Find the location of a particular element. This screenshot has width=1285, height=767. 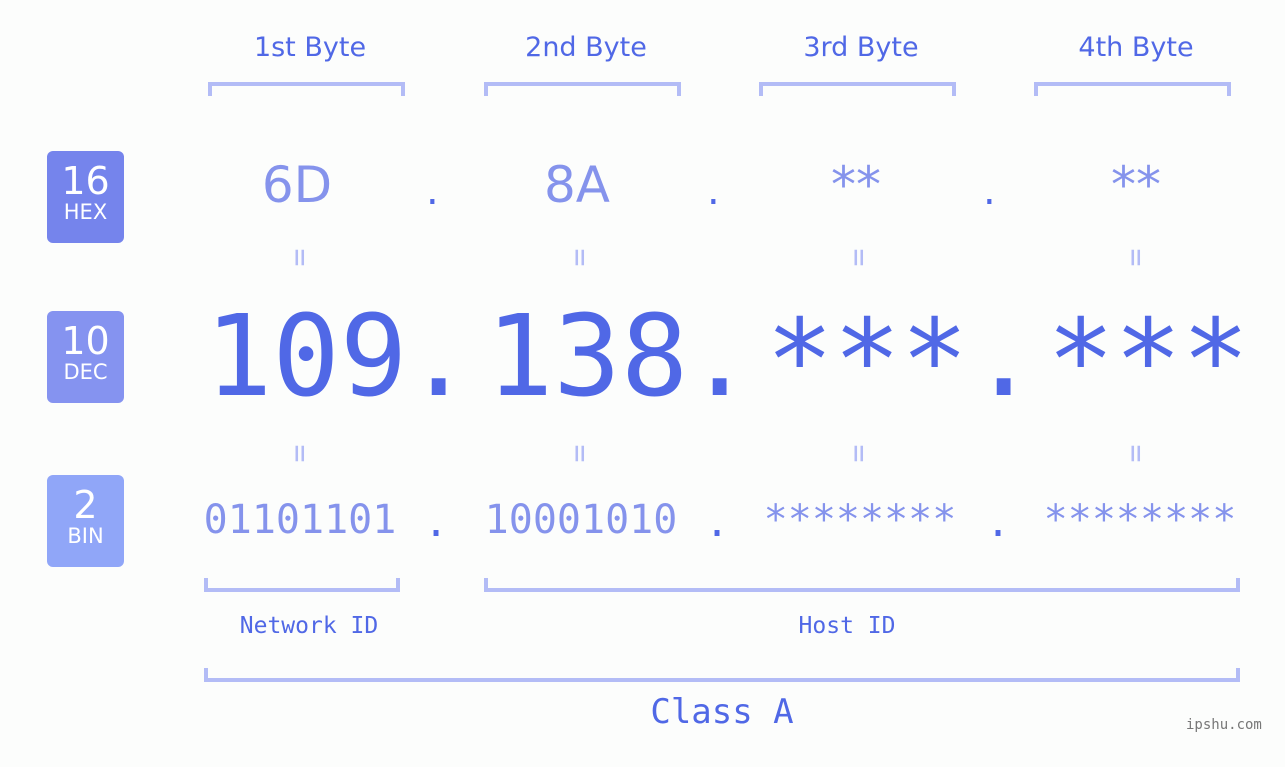

bin-byte-3: ******** is located at coordinates (860, 520).